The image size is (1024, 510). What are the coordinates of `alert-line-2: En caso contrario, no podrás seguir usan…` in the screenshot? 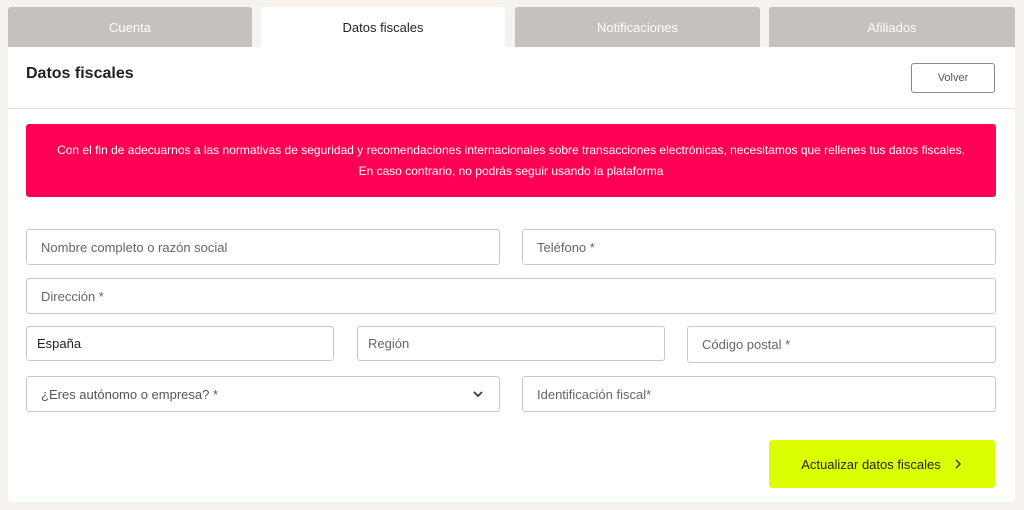 It's located at (511, 170).